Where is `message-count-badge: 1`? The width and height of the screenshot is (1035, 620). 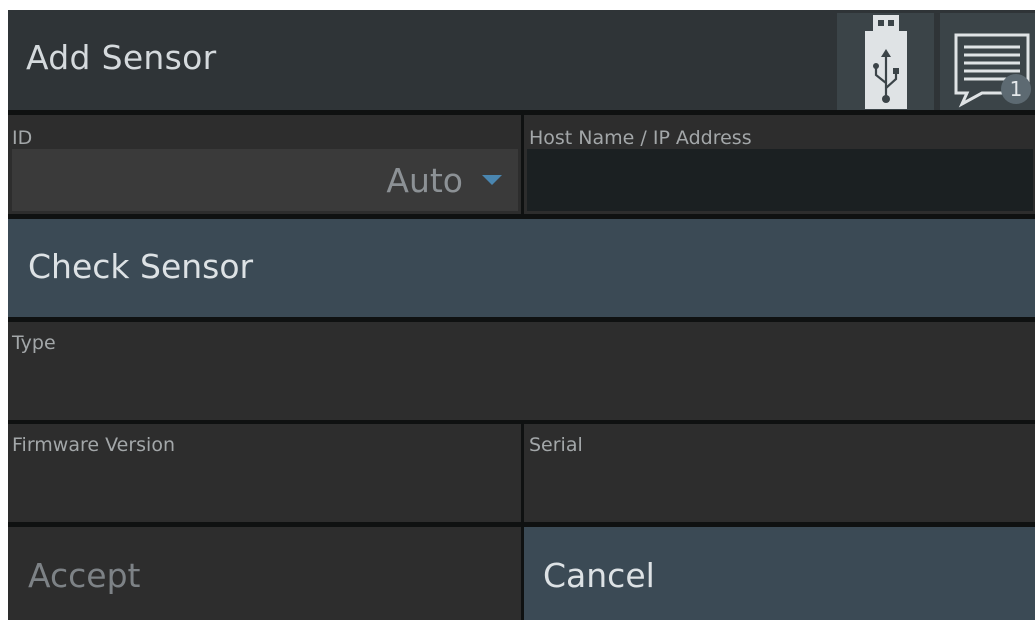
message-count-badge: 1 is located at coordinates (1016, 89).